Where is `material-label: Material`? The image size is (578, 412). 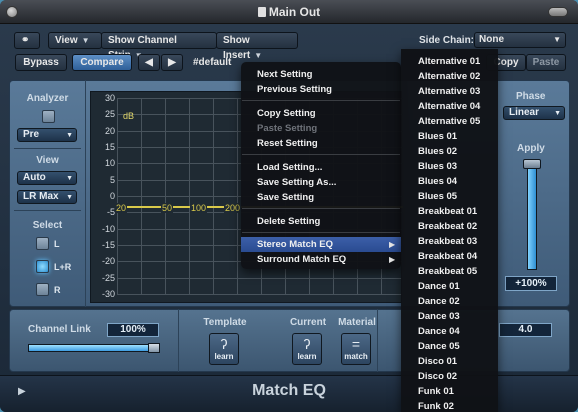
material-label: Material is located at coordinates (357, 322).